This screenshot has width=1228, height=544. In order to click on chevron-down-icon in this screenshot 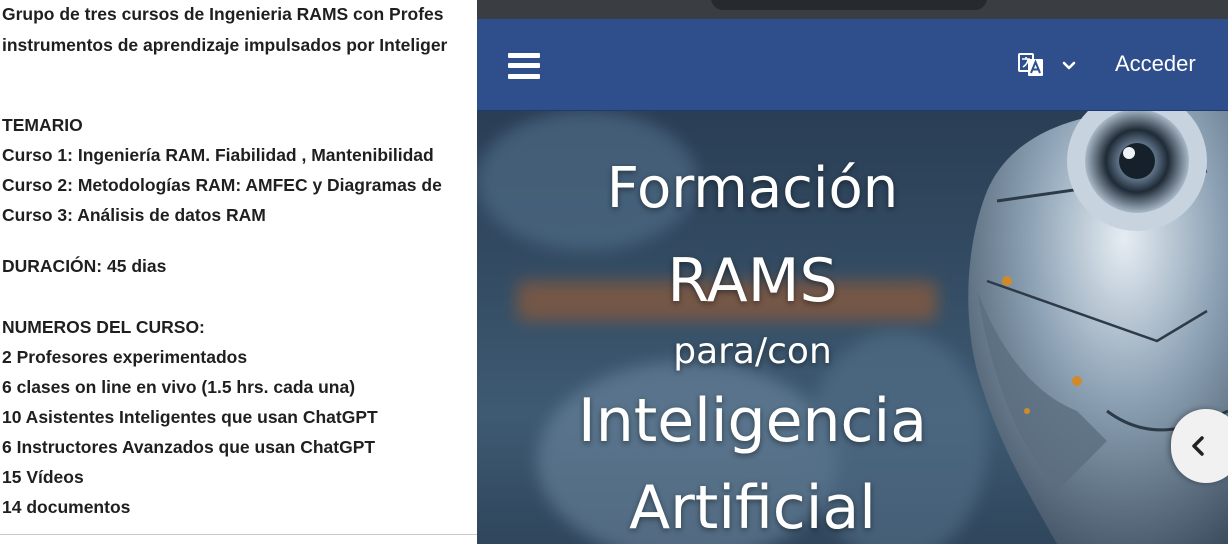, I will do `click(1069, 65)`.